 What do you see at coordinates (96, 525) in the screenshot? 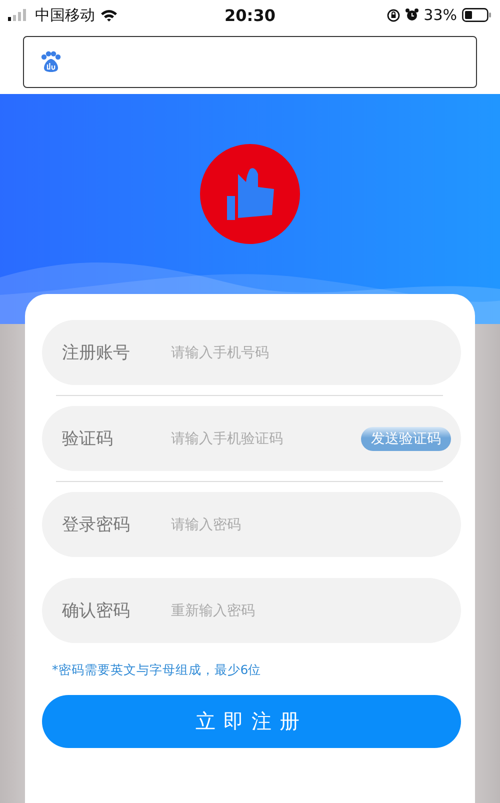
I see `field-label: 登录密码` at bounding box center [96, 525].